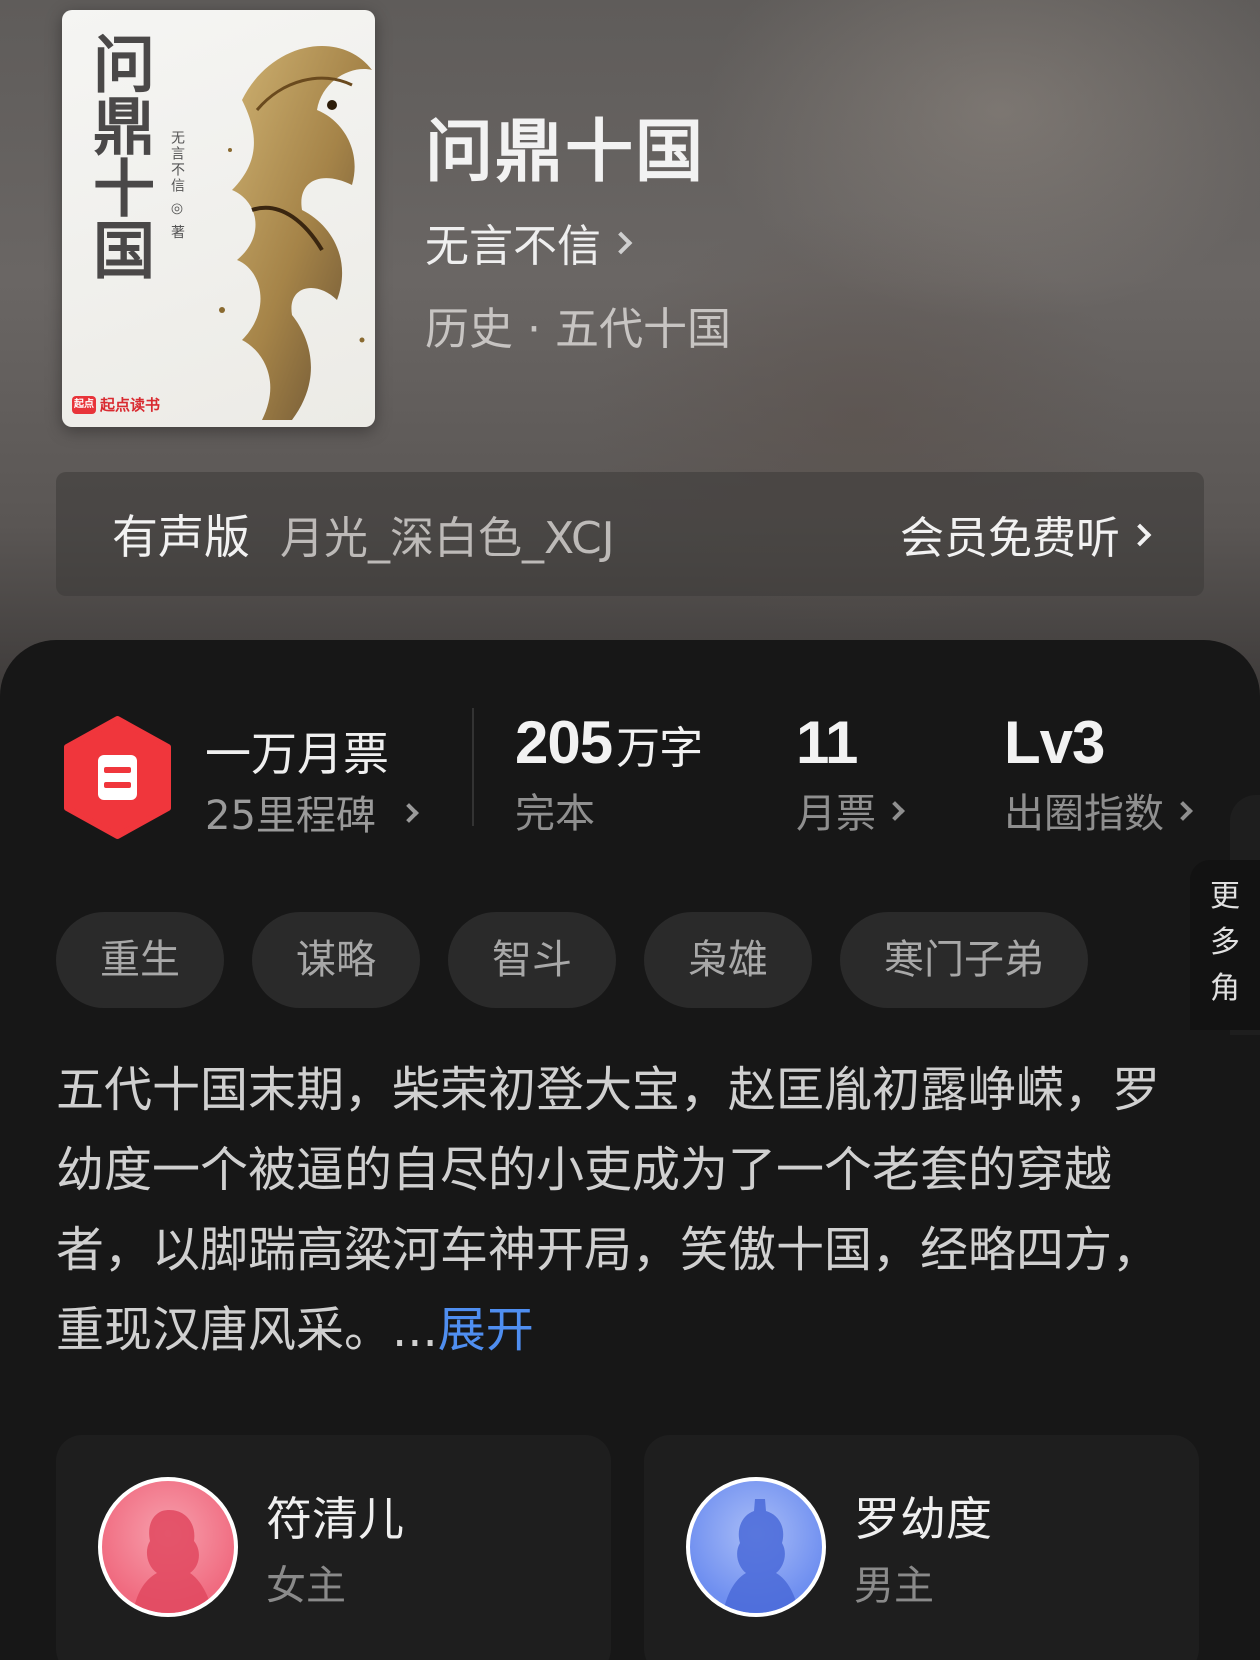 The image size is (1260, 1660). I want to click on ticket-milestone-link: 25里程碑, so click(312, 812).